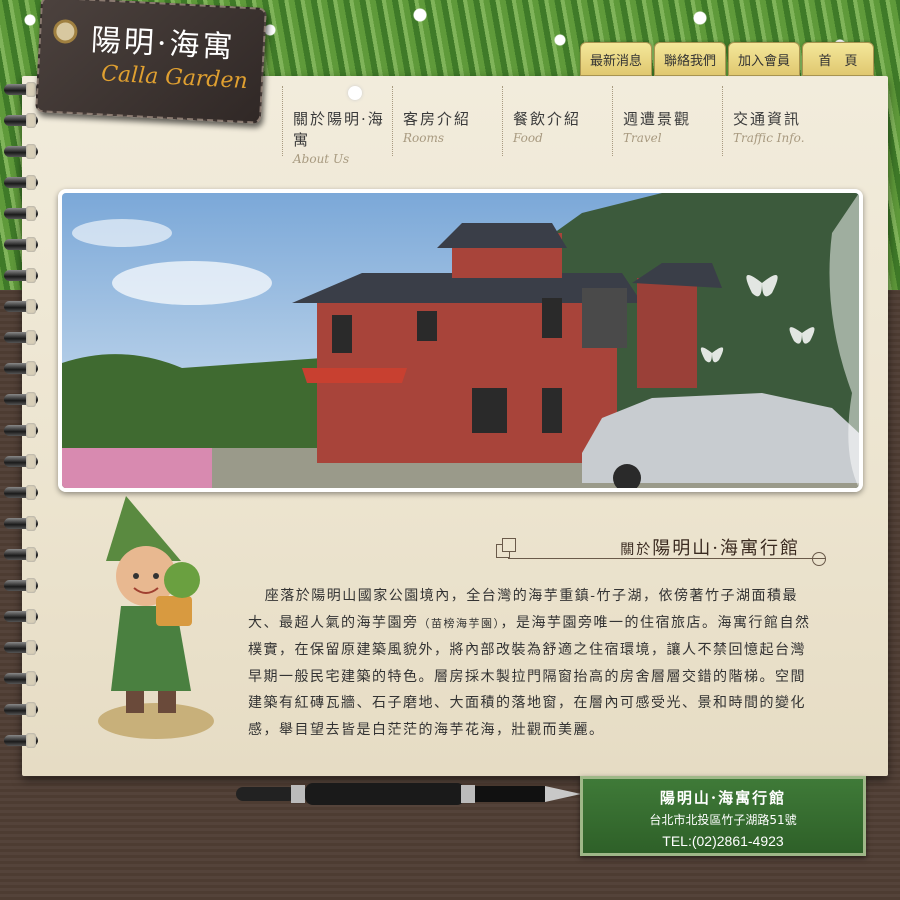 This screenshot has height=900, width=900. Describe the element at coordinates (690, 59) in the screenshot. I see `tab-contact: 聯絡我們` at that location.